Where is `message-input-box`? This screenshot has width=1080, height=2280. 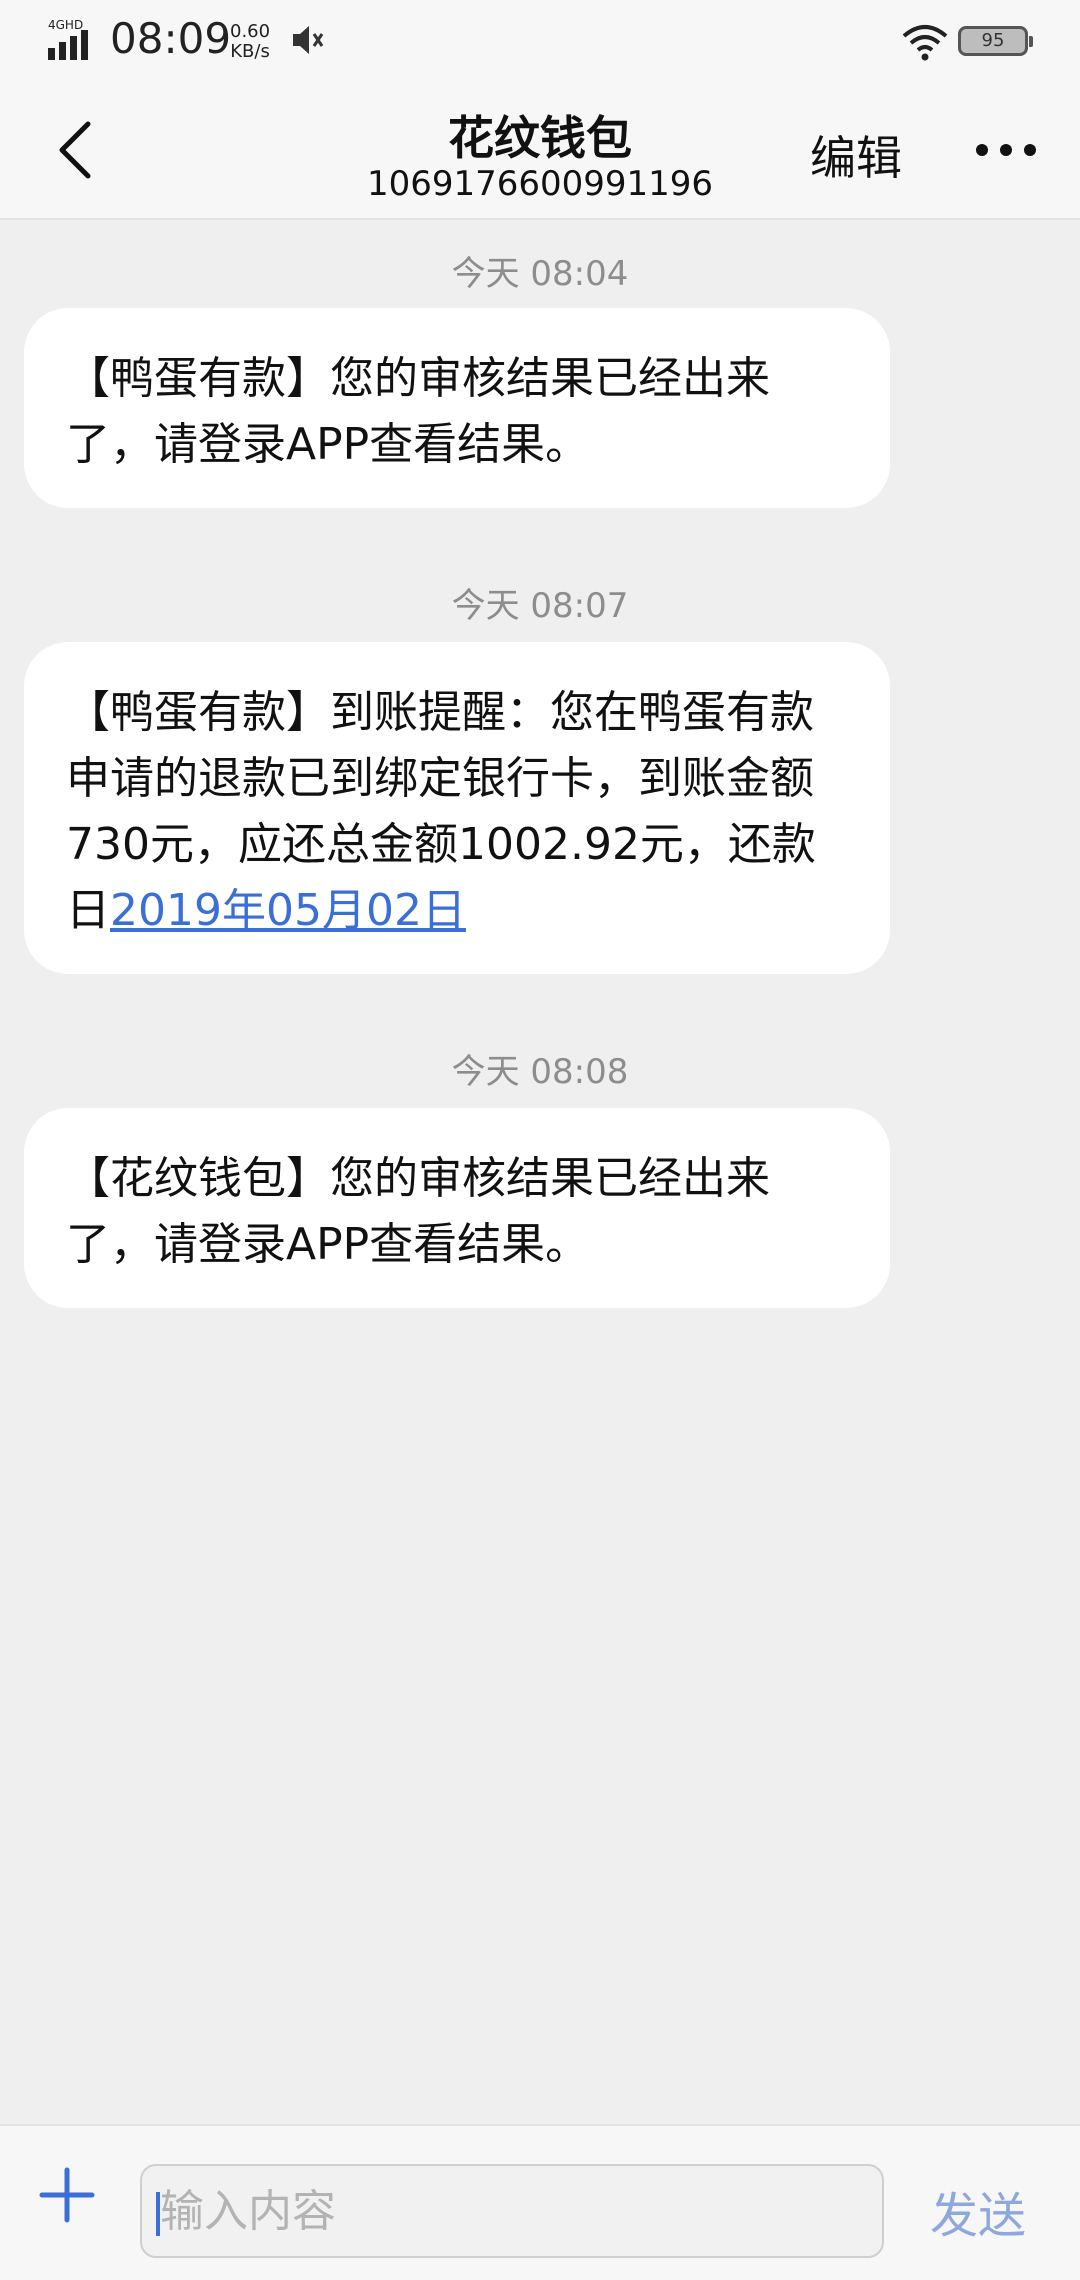
message-input-box is located at coordinates (512, 2211).